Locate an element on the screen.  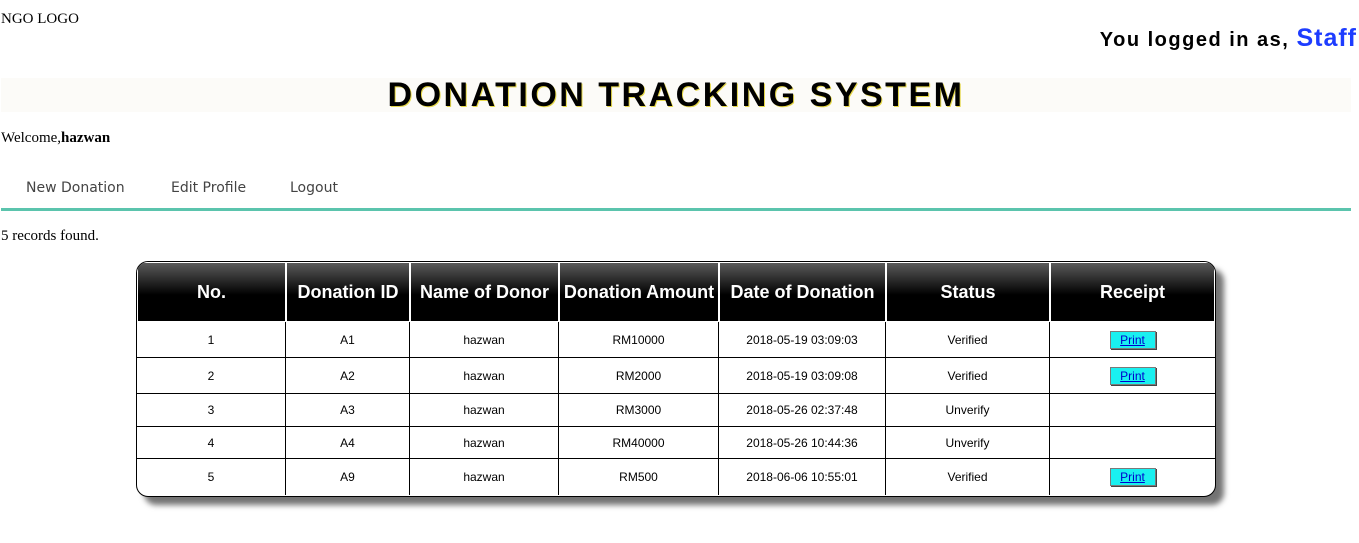
page-title: DONATION TRACKING SYSTEM is located at coordinates (676, 95).